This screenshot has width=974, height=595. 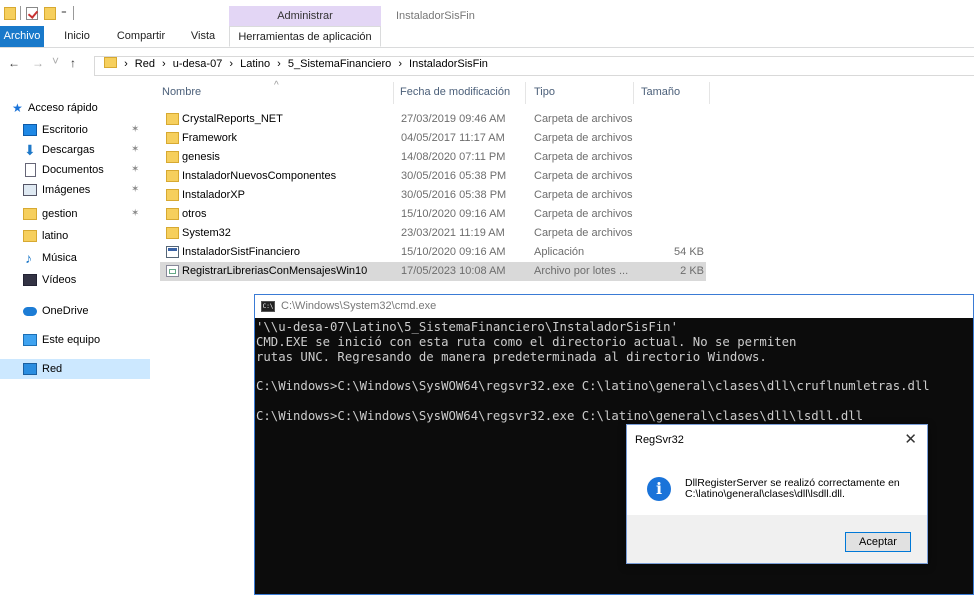 What do you see at coordinates (75, 190) in the screenshot?
I see `nav-imagenes: Imágenes ✶` at bounding box center [75, 190].